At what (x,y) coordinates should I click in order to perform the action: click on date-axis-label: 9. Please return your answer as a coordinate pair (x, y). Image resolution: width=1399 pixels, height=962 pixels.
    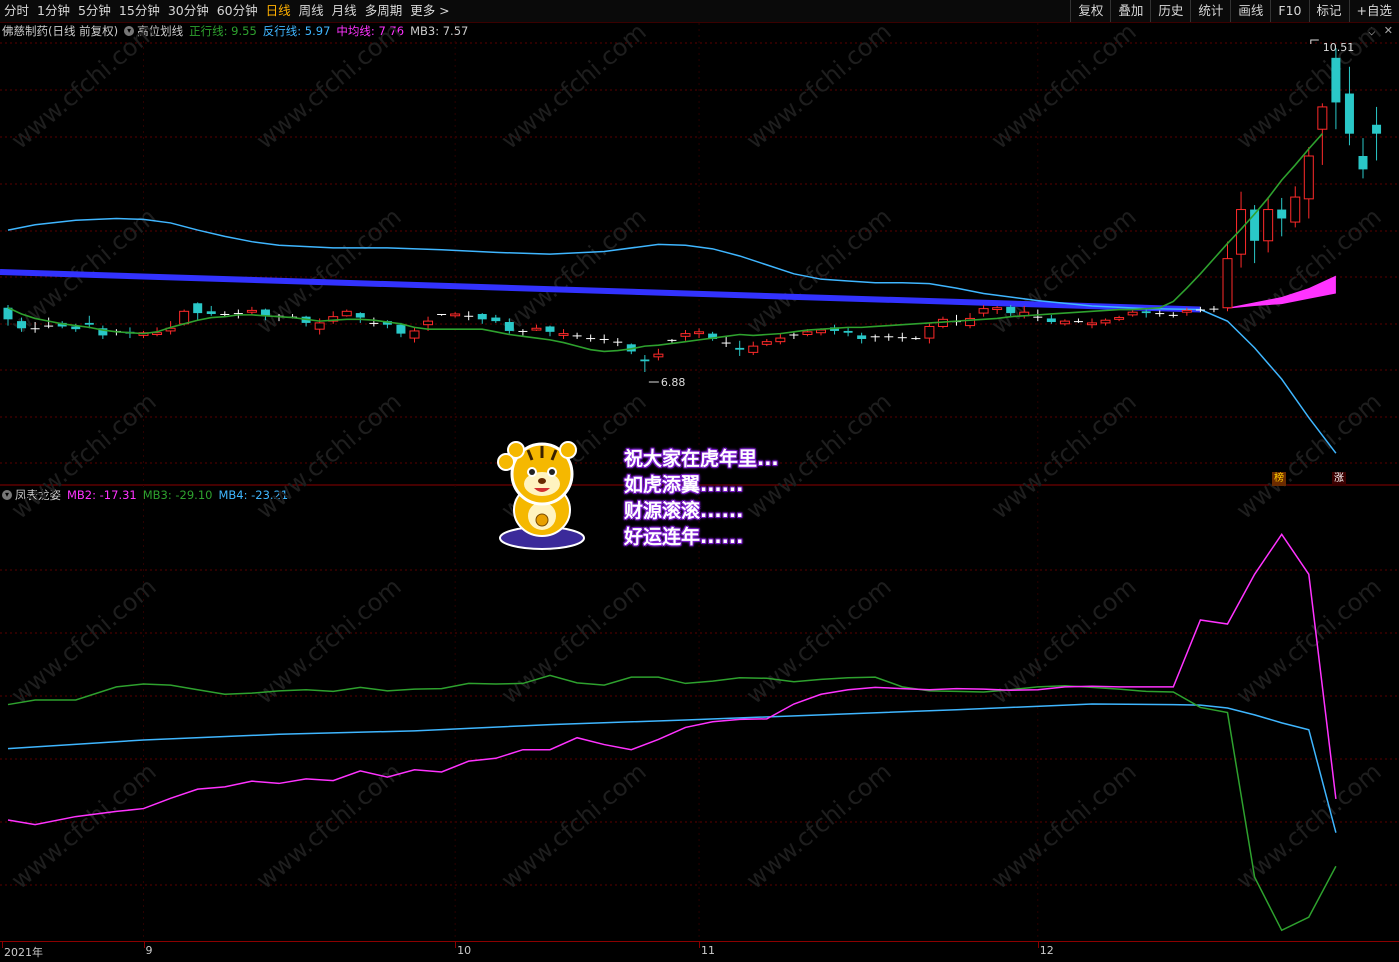
    Looking at the image, I should click on (149, 950).